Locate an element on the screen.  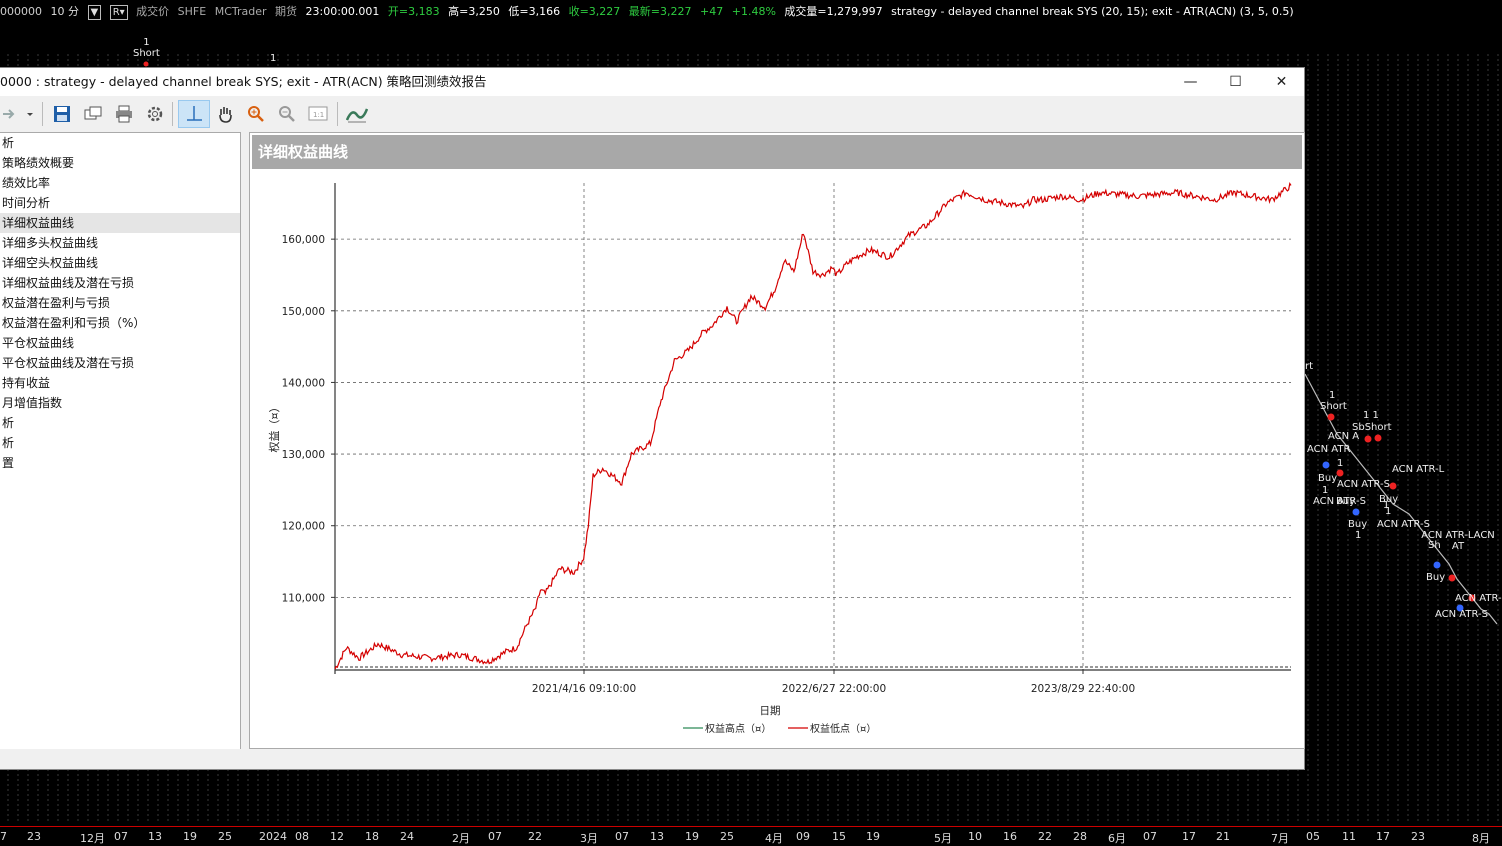
save-icon is located at coordinates (62, 114).